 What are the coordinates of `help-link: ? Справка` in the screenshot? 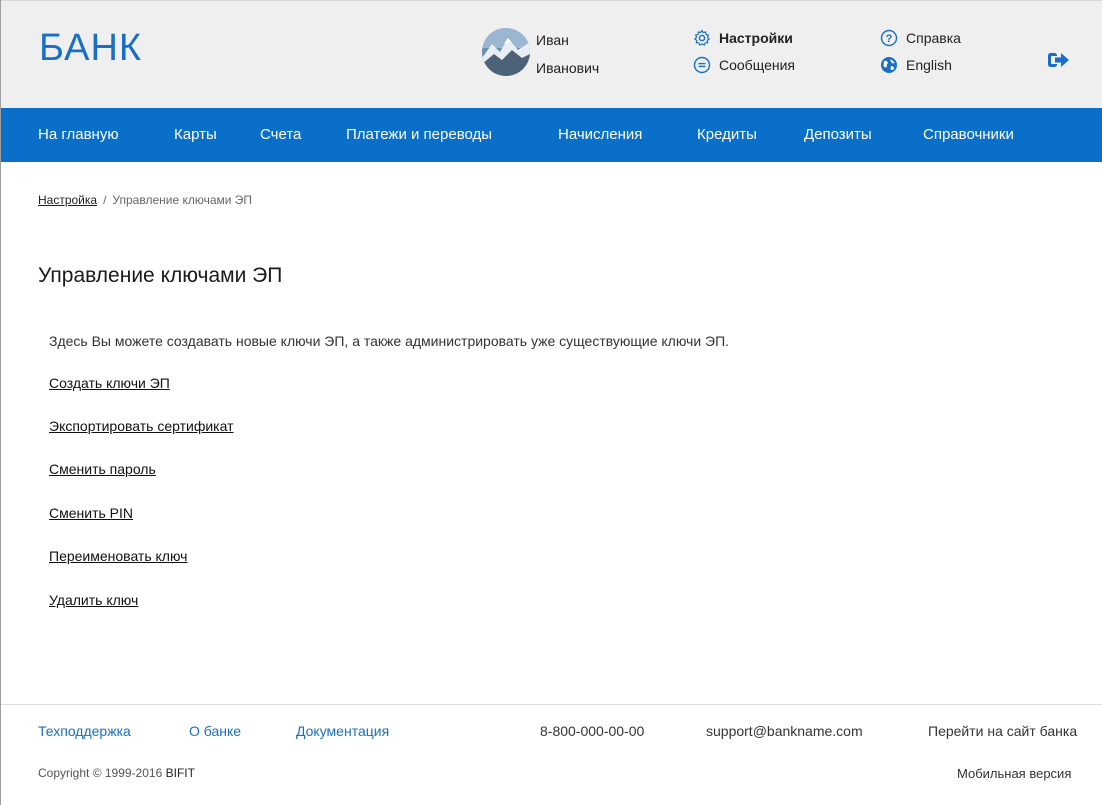 It's located at (920, 38).